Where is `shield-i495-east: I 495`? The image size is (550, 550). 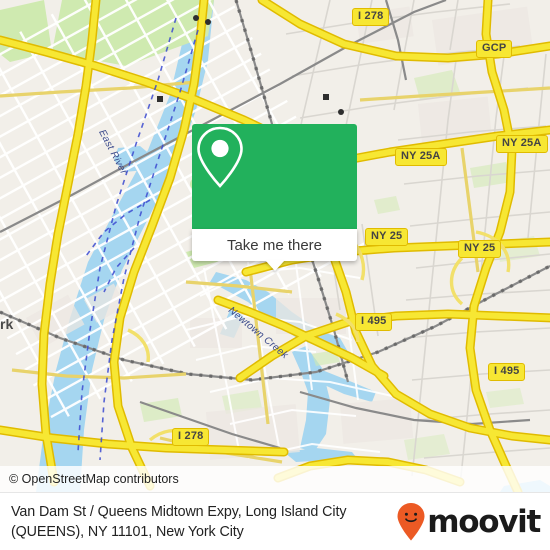
shield-i495-east: I 495 is located at coordinates (507, 372).